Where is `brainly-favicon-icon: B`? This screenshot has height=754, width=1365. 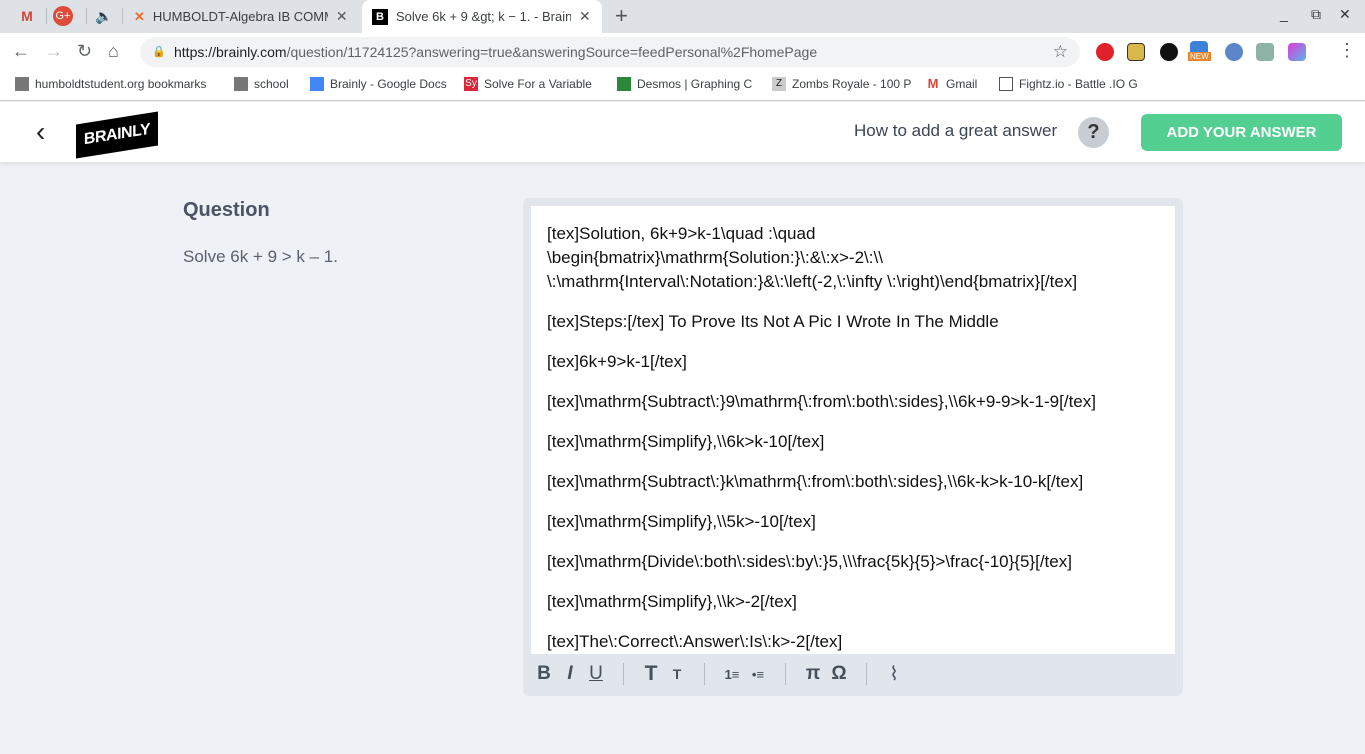 brainly-favicon-icon: B is located at coordinates (380, 16).